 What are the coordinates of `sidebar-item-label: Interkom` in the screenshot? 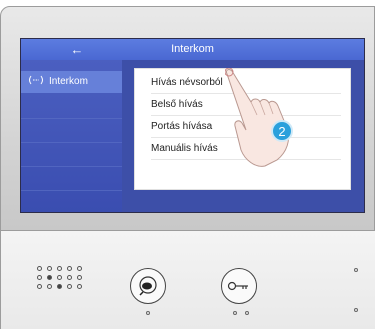 It's located at (68, 81).